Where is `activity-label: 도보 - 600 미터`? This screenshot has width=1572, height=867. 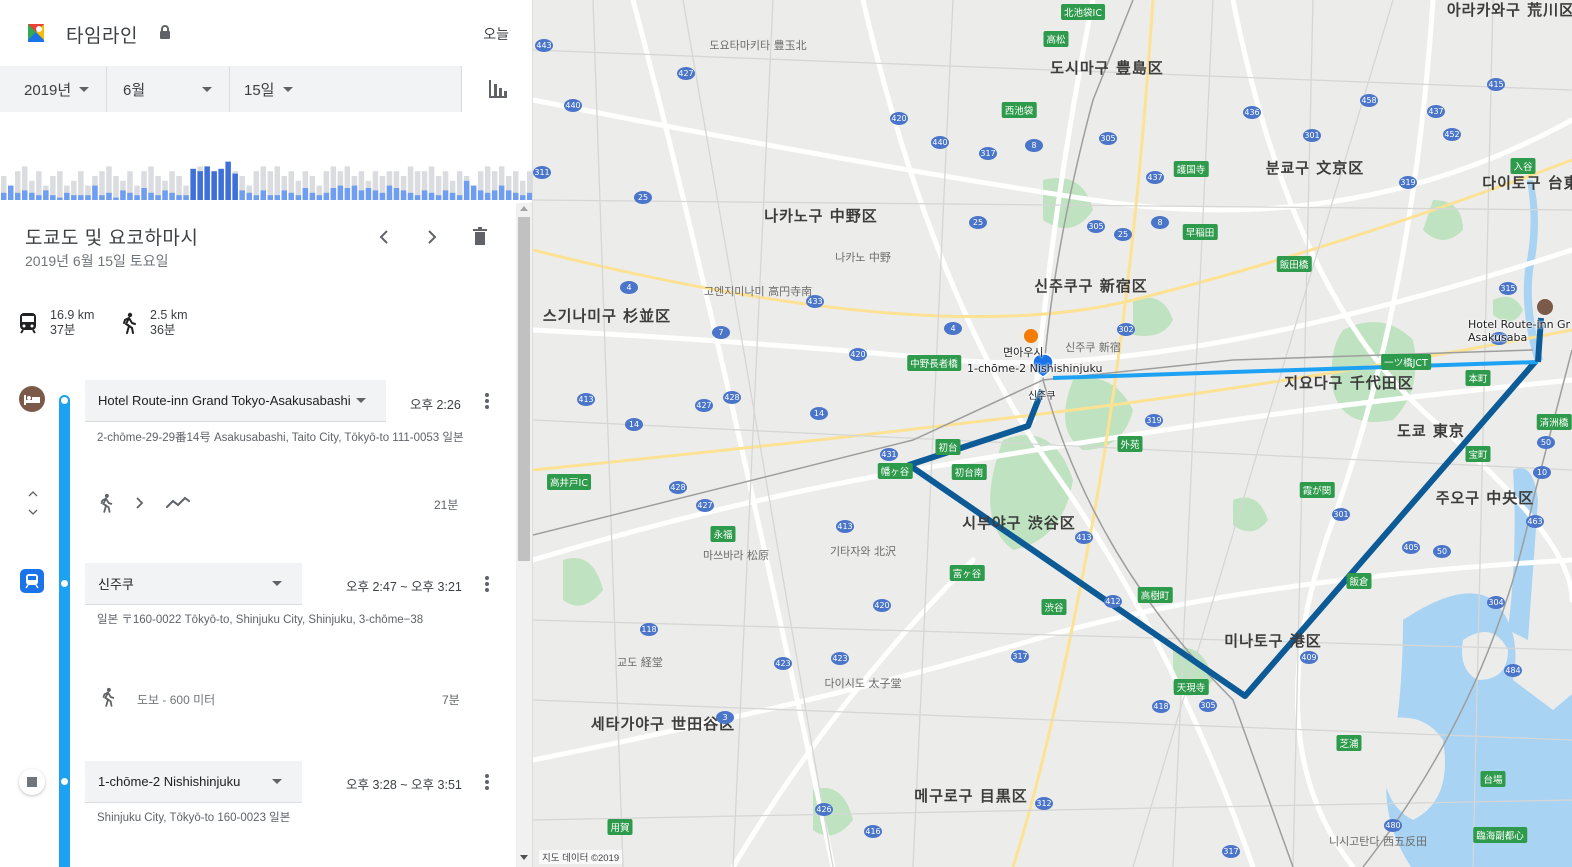
activity-label: 도보 - 600 미터 is located at coordinates (176, 699).